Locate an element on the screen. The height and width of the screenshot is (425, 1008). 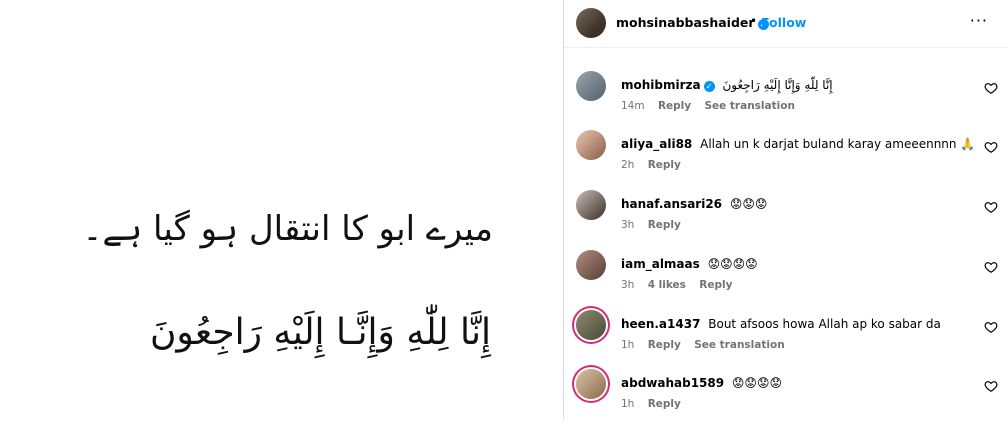
comment-meta: 1h Reply See translation is located at coordinates (708, 345).